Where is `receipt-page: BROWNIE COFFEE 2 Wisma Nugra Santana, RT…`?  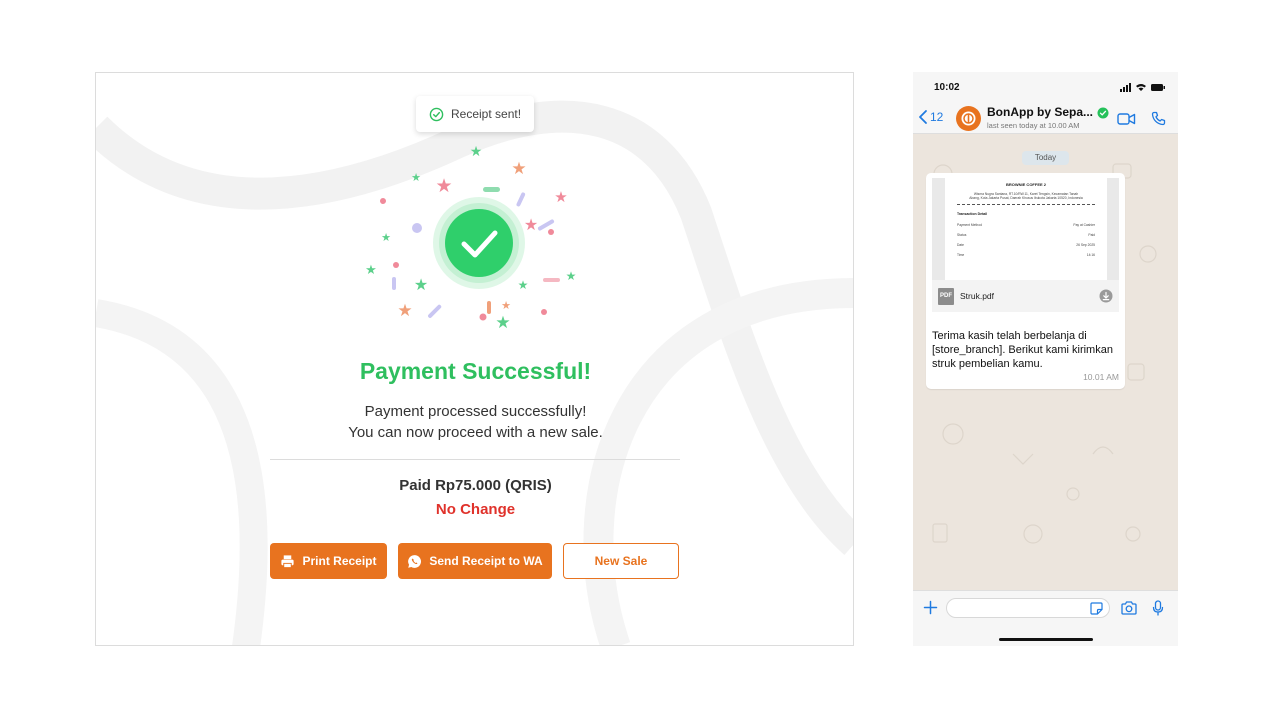 receipt-page: BROWNIE COFFEE 2 Wisma Nugra Santana, RT… is located at coordinates (1026, 229).